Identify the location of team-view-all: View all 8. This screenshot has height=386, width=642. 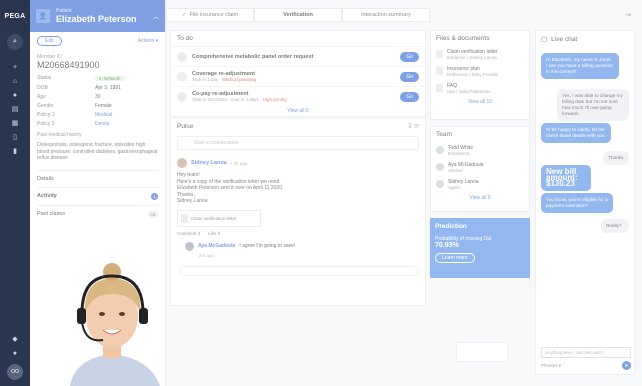
(480, 198).